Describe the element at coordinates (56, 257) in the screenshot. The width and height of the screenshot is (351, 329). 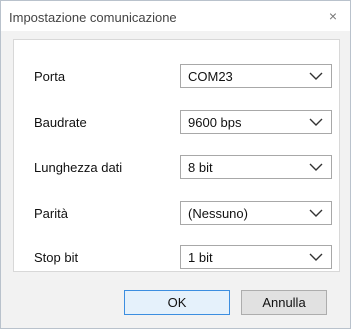
I see `stop-bit-label: Stop bit` at that location.